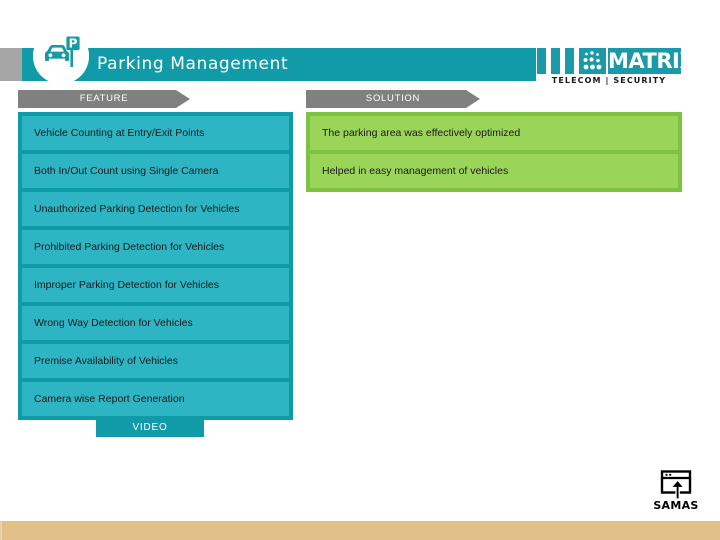 This screenshot has width=720, height=540. I want to click on list-item: Helped in easy management of vehicles, so click(494, 171).